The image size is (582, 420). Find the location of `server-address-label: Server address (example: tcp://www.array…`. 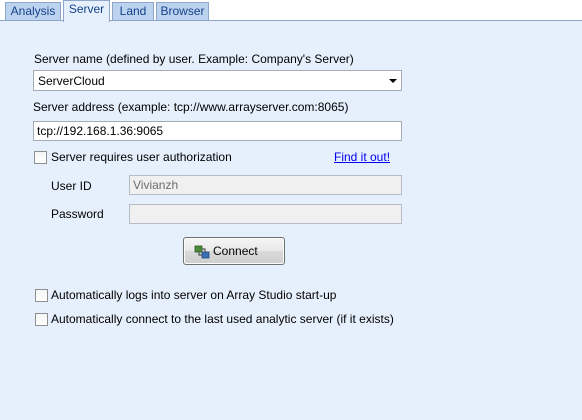

server-address-label: Server address (example: tcp://www.array… is located at coordinates (191, 107).